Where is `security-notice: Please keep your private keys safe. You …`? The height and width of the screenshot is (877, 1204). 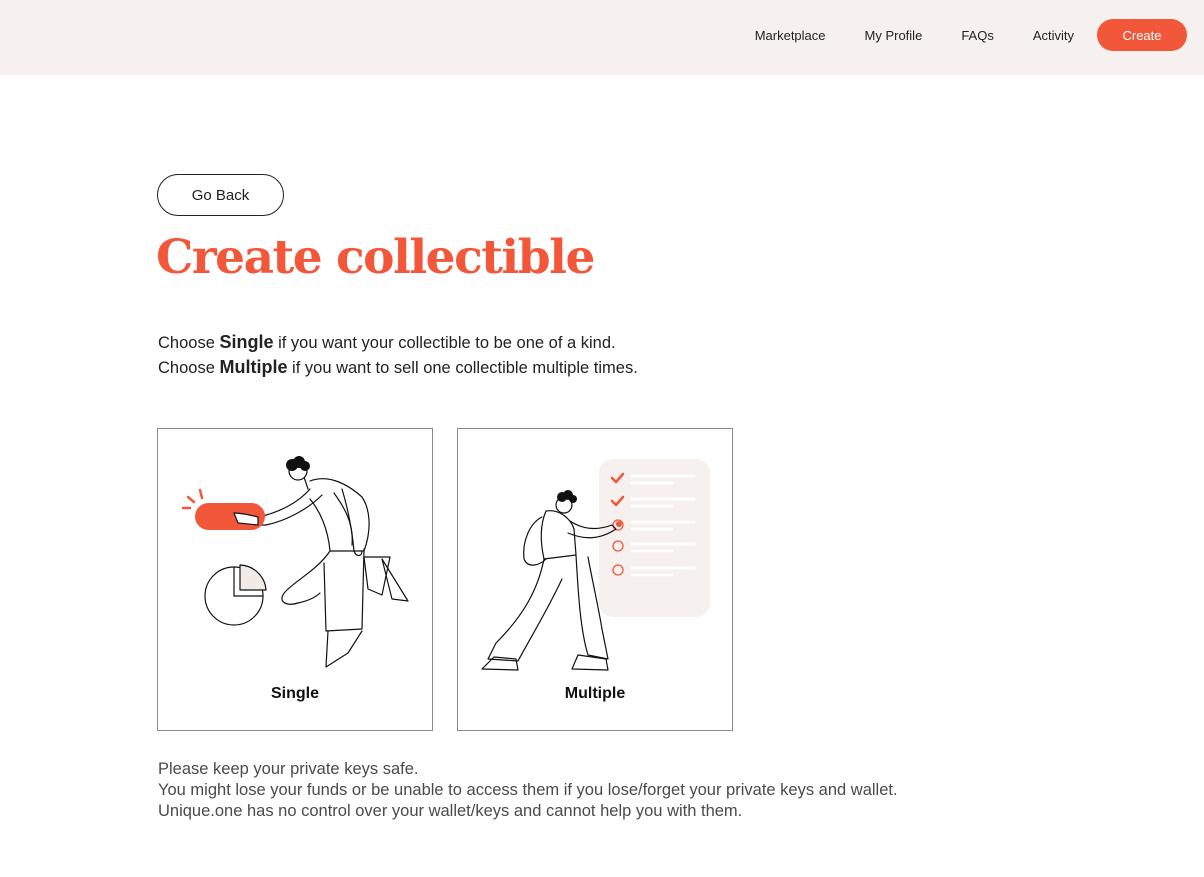
security-notice: Please keep your private keys safe. You … is located at coordinates (528, 790).